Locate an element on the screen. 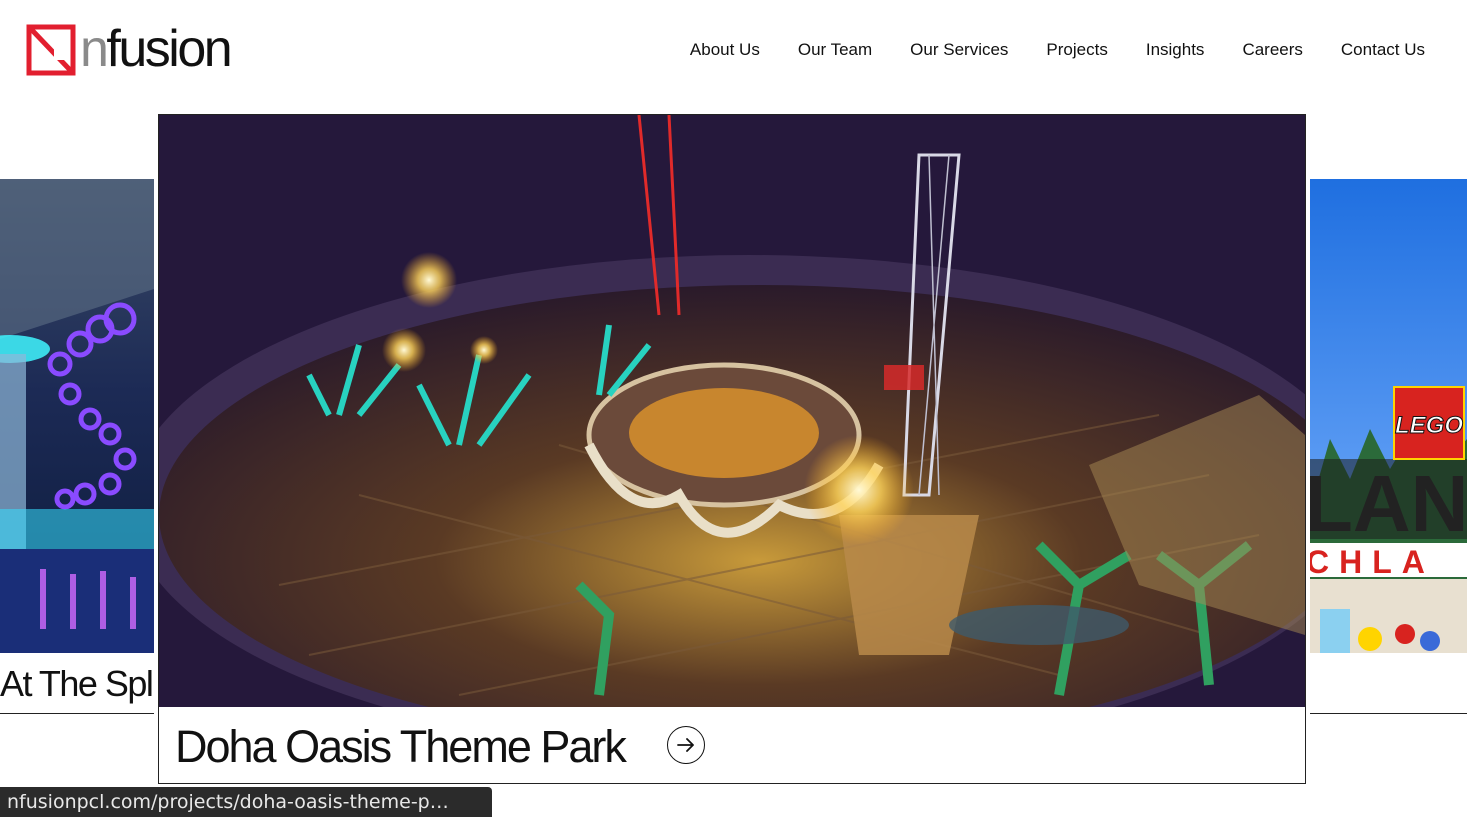 The width and height of the screenshot is (1467, 817). project-title-current: Doha Oasis Theme Park is located at coordinates (401, 746).